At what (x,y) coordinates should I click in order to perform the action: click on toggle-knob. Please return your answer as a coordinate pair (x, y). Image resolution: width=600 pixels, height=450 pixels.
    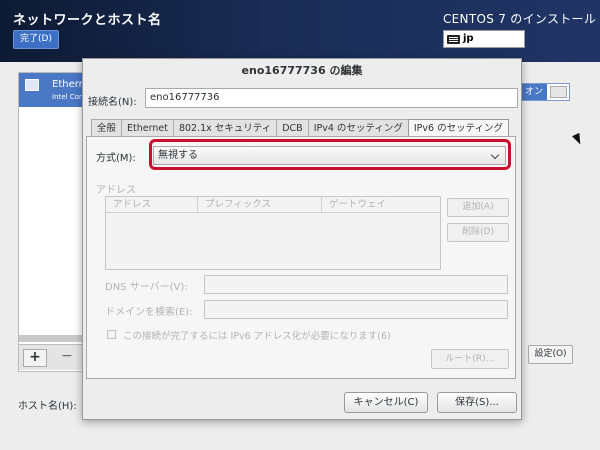
    Looking at the image, I should click on (558, 92).